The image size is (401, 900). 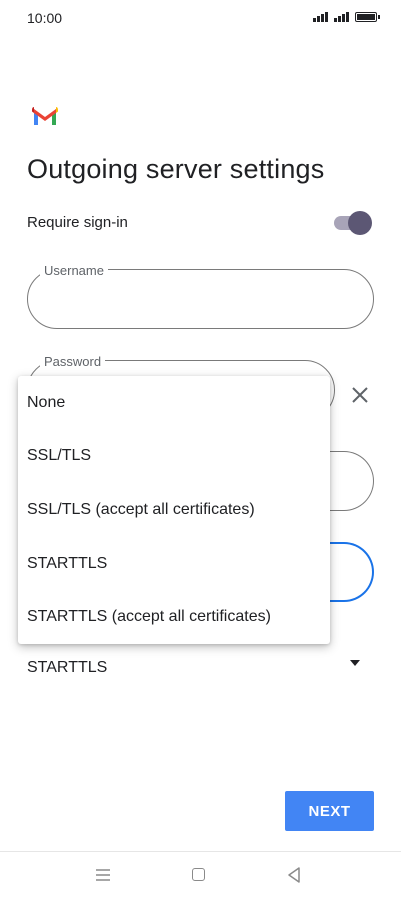 What do you see at coordinates (367, 17) in the screenshot?
I see `battery-icon` at bounding box center [367, 17].